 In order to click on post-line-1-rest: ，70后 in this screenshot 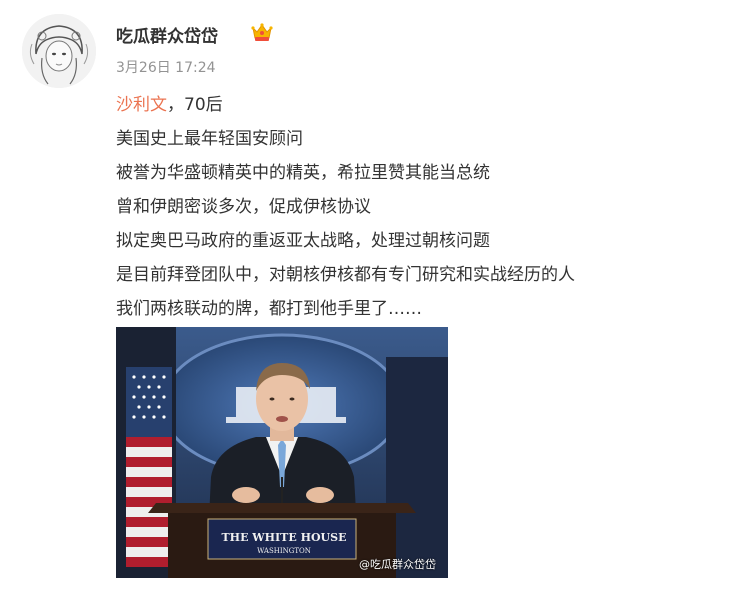, I will do `click(195, 105)`.